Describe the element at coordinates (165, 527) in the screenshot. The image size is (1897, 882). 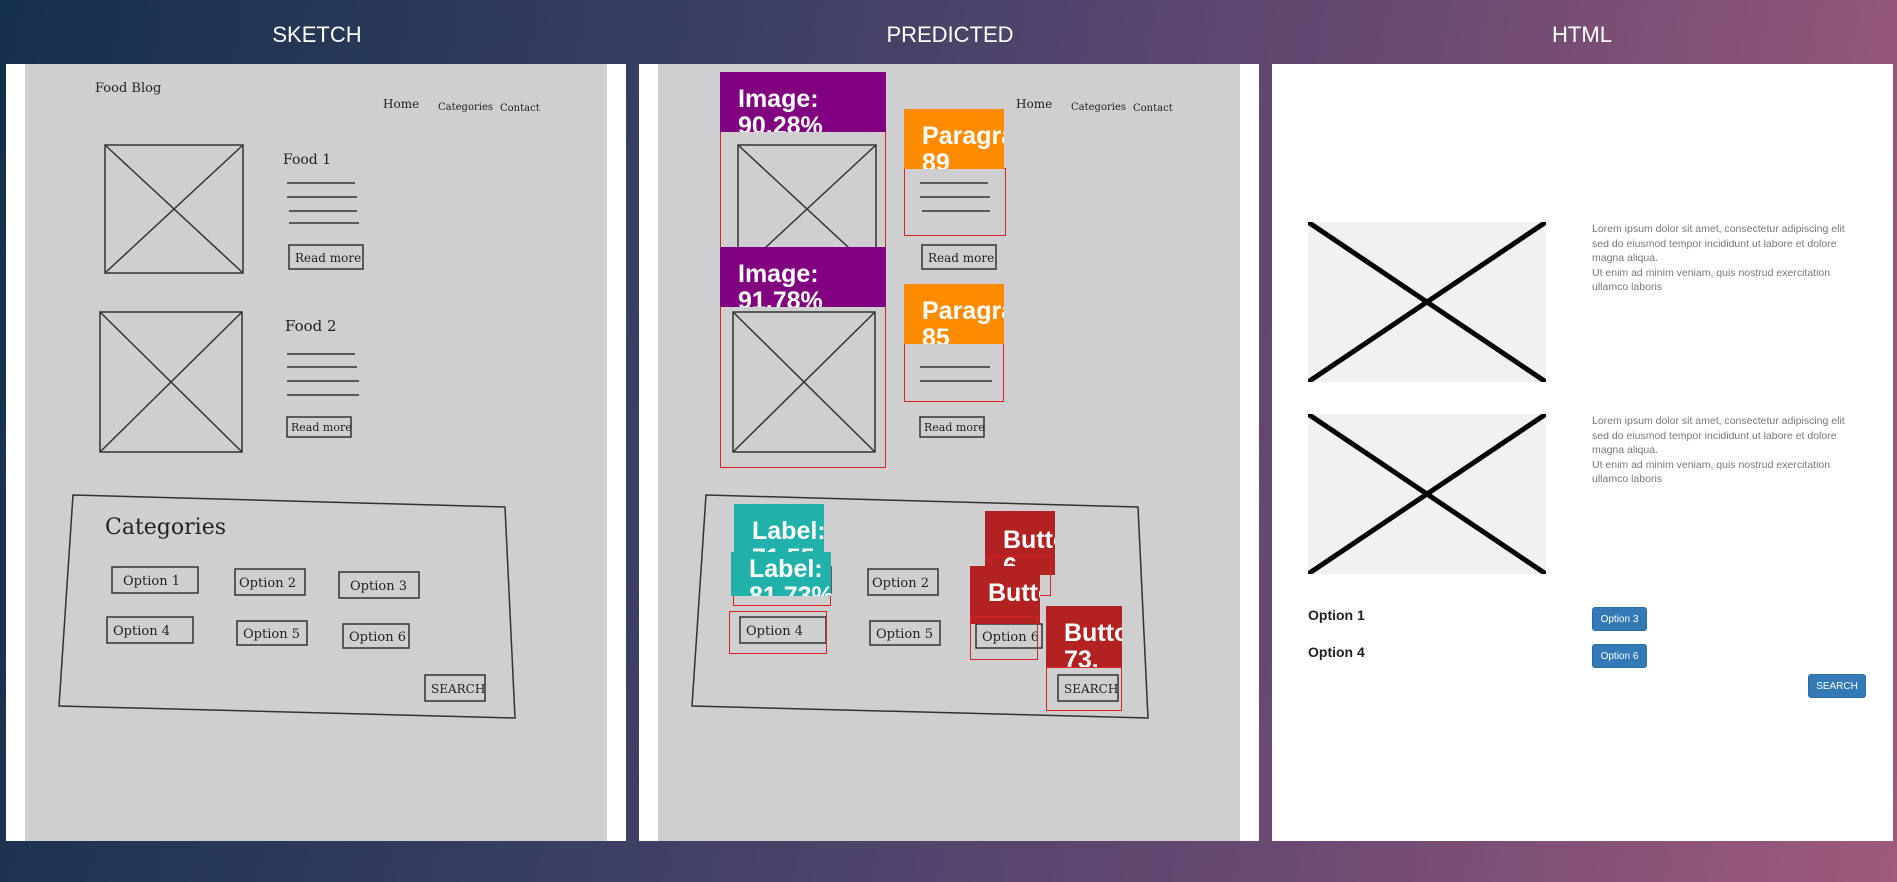
I see `sketch-categories-title: Categories` at that location.